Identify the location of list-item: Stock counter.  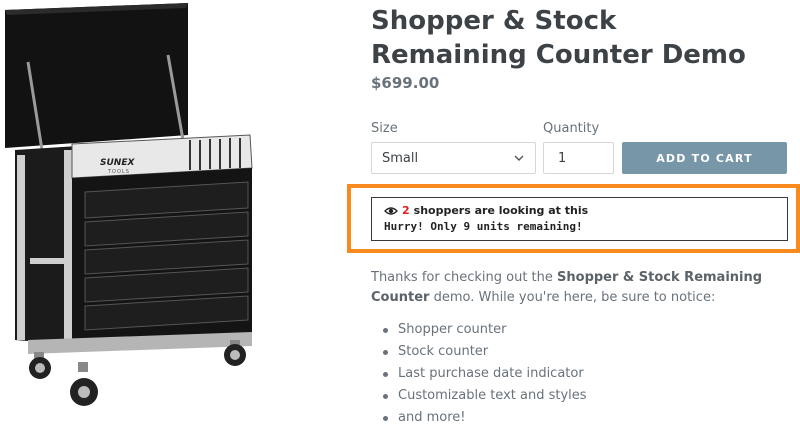
(485, 352).